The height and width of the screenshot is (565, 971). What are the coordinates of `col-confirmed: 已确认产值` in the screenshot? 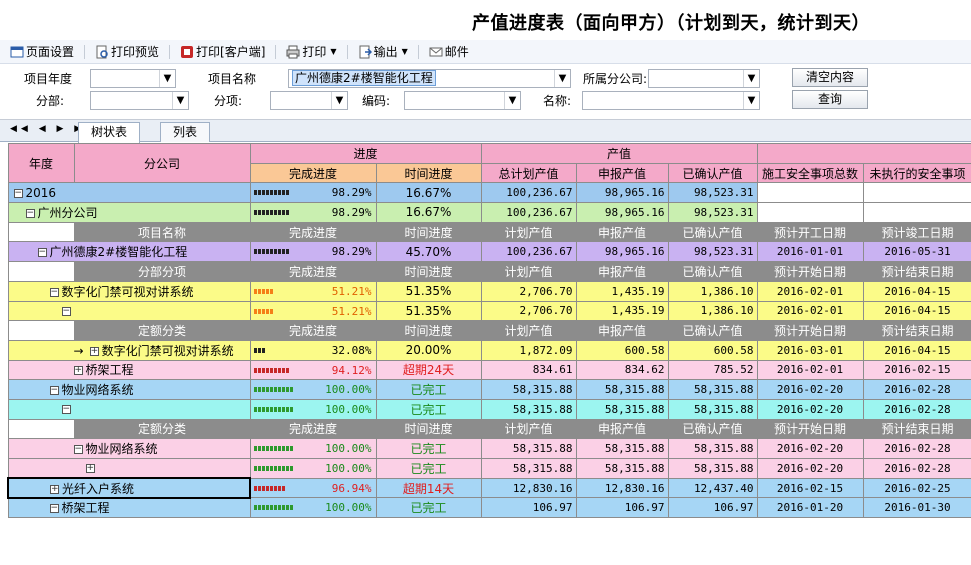 It's located at (712, 173).